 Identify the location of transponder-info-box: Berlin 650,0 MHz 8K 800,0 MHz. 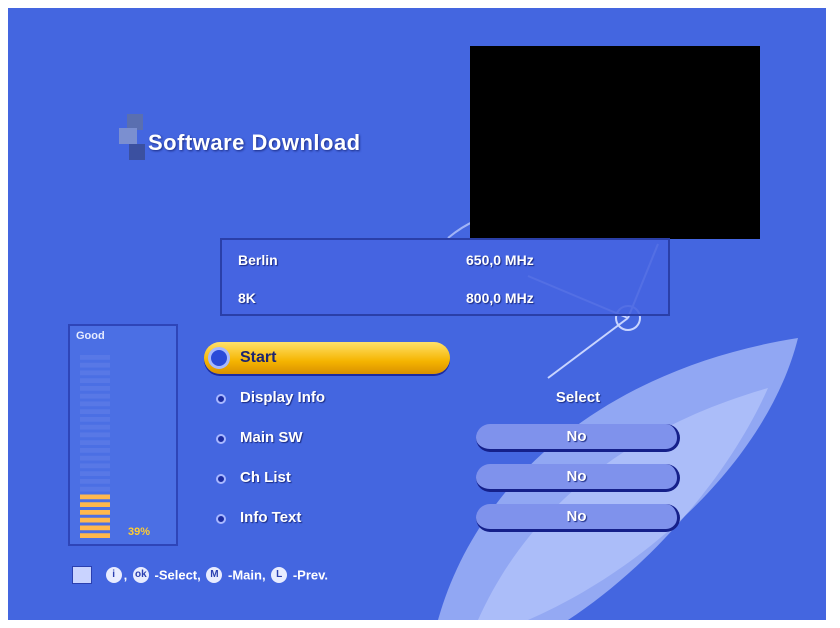
(445, 277).